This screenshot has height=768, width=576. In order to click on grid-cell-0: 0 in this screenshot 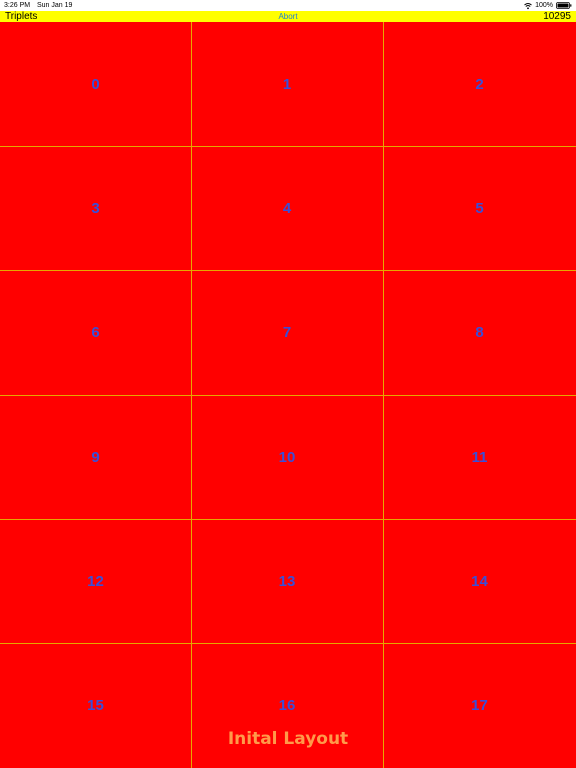, I will do `click(95, 84)`.